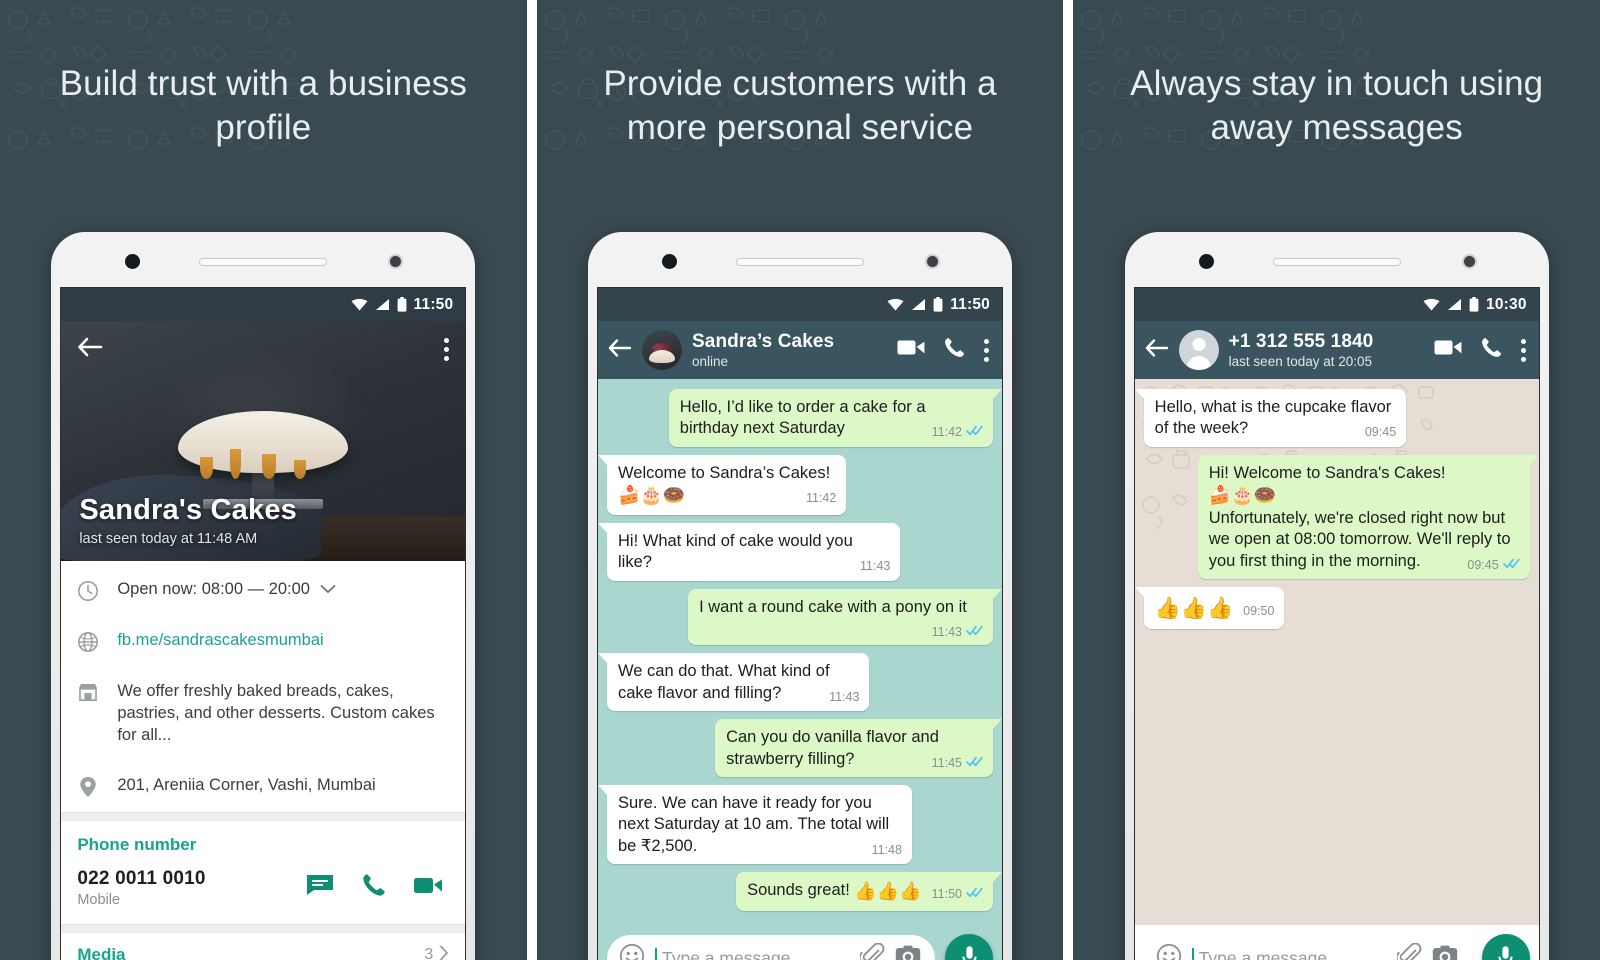  What do you see at coordinates (263, 590) in the screenshot?
I see `info-row-hours: Open now: 08:00 — 20:00` at bounding box center [263, 590].